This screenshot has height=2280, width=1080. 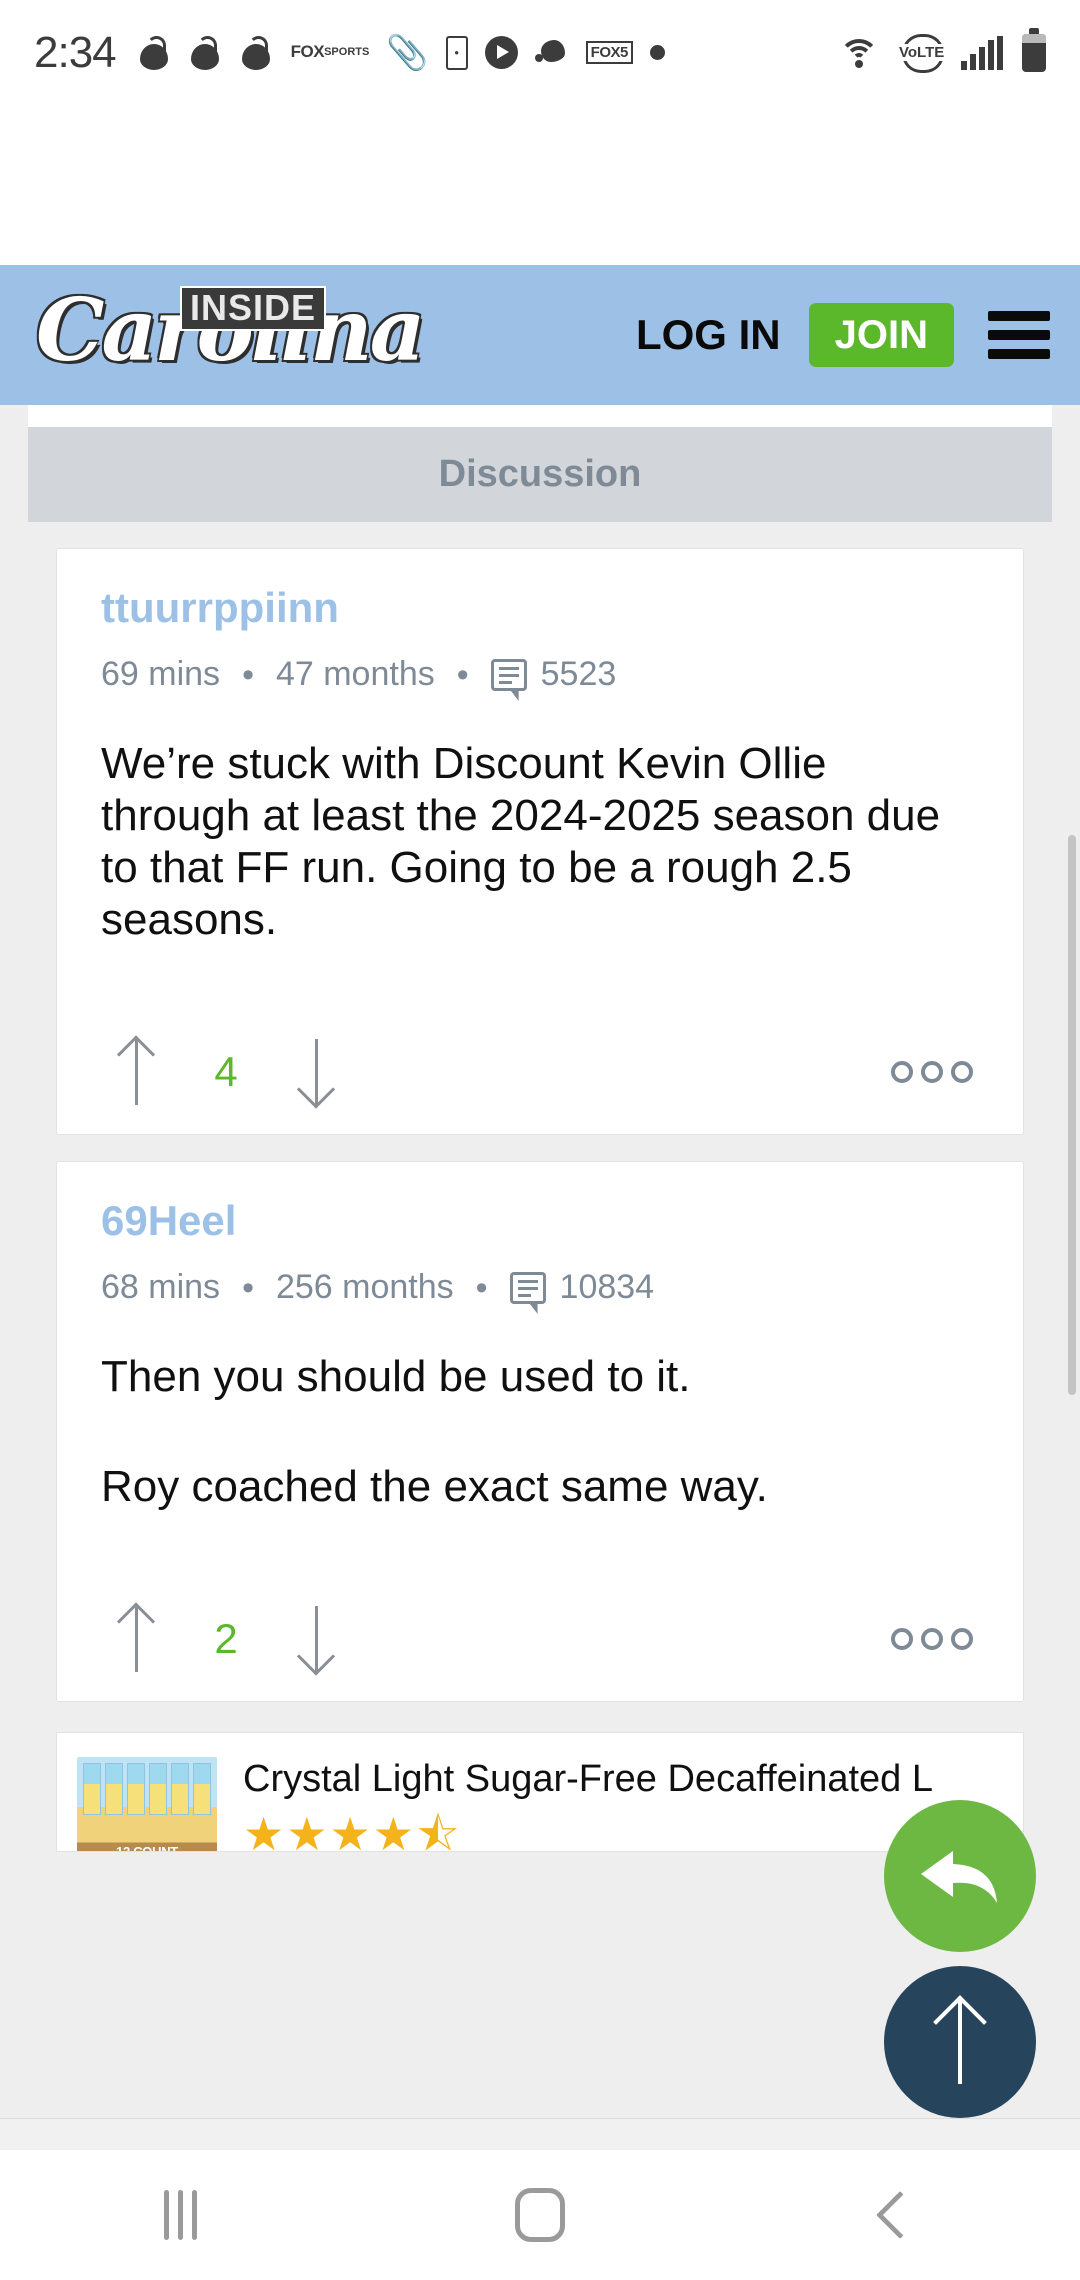 I want to click on play-circle-icon, so click(x=501, y=52).